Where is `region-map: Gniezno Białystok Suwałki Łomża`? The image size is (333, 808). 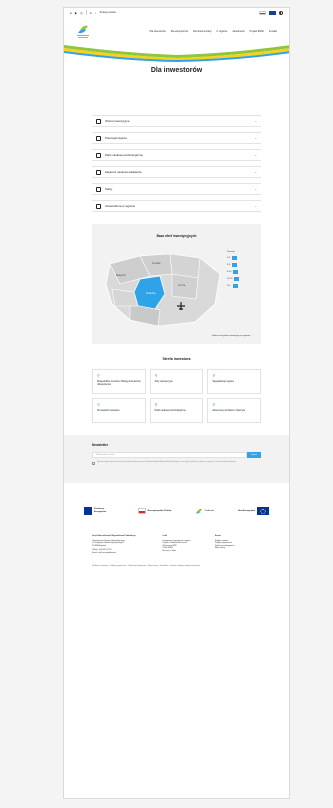 region-map: Gniezno Białystok Suwałki Łomża is located at coordinates (165, 289).